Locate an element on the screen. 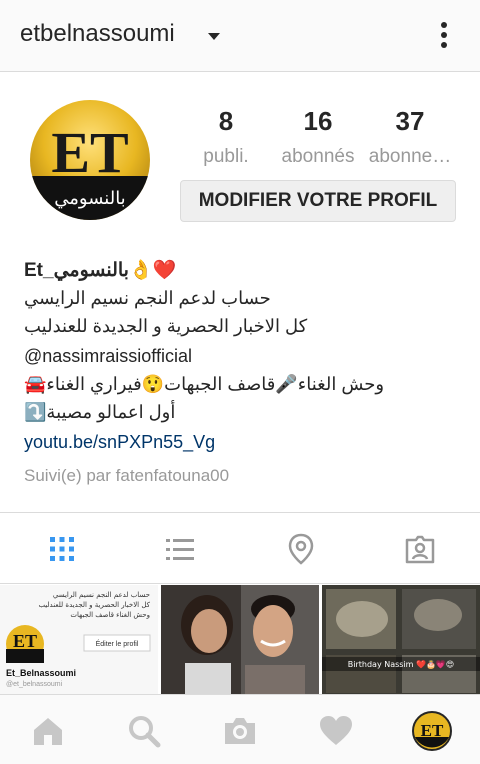  svg-text: Birthday Nassim ❤️🎂💗😍 is located at coordinates (401, 664).